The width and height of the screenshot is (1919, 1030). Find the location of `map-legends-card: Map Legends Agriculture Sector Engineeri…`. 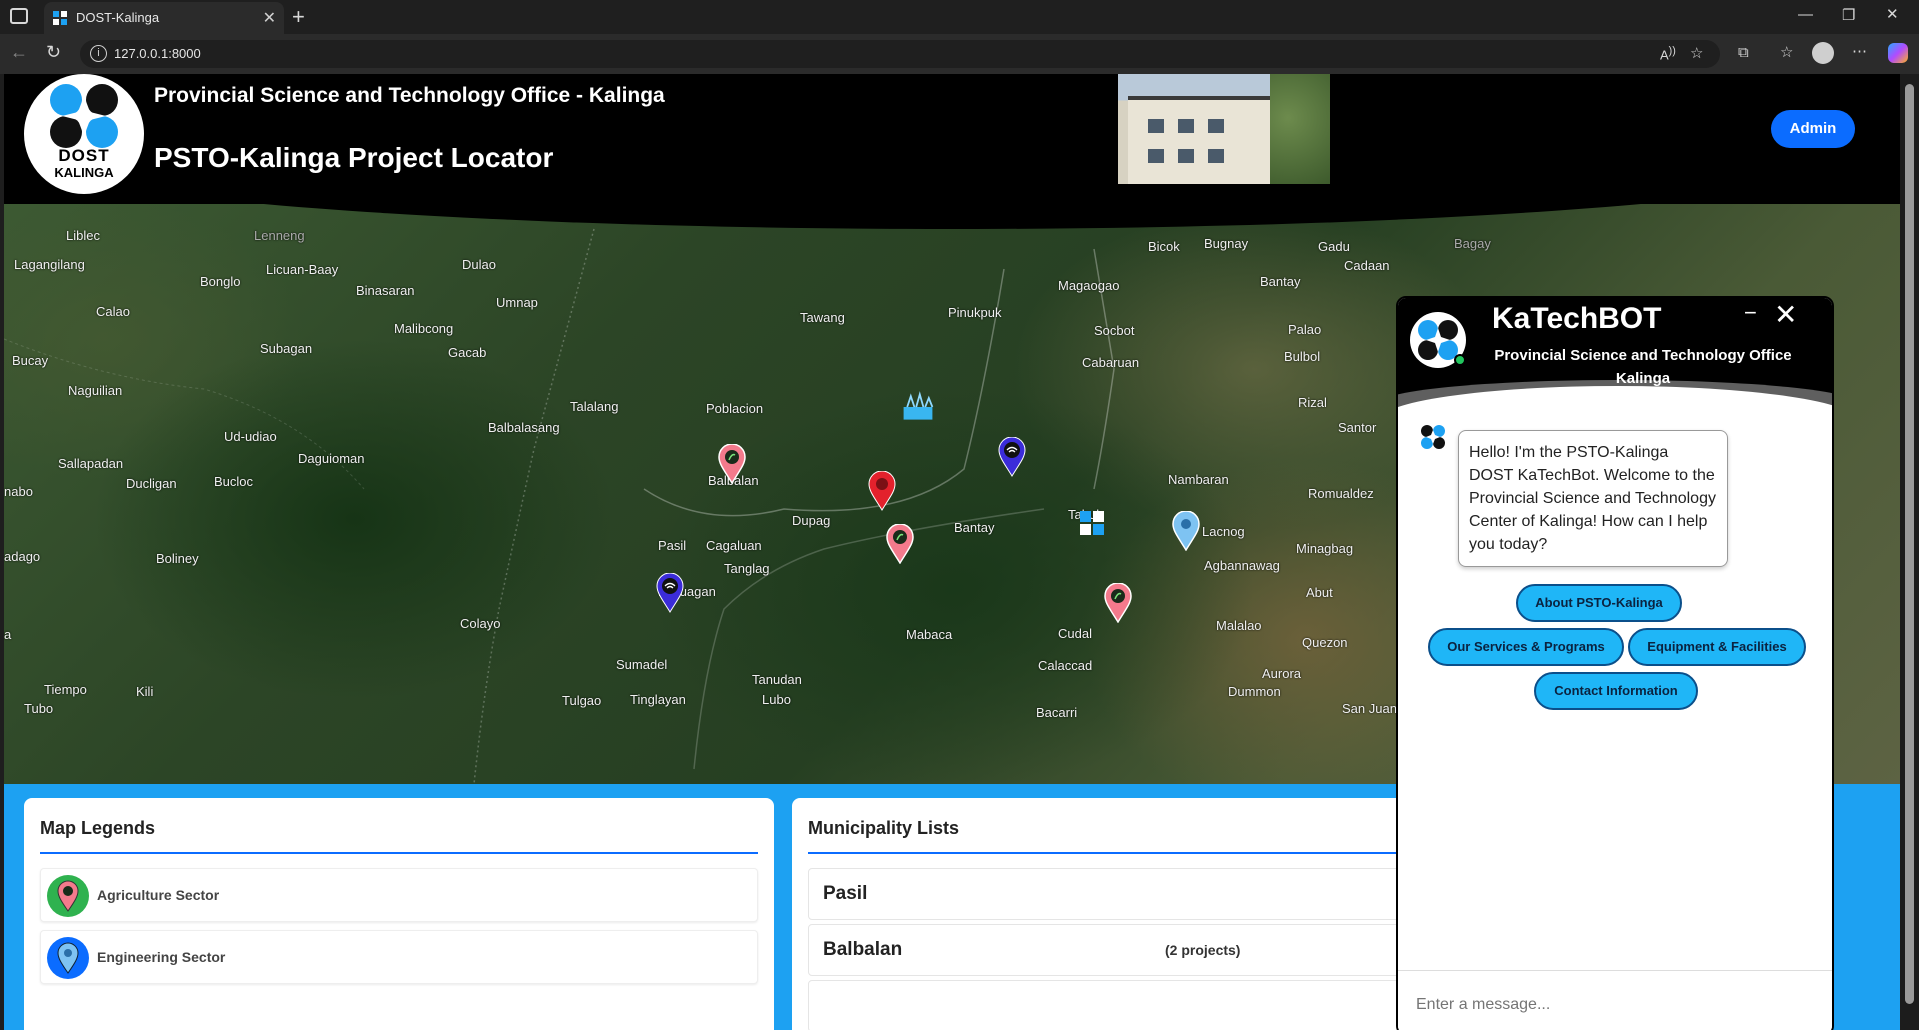

map-legends-card: Map Legends Agriculture Sector Engineeri… is located at coordinates (399, 914).